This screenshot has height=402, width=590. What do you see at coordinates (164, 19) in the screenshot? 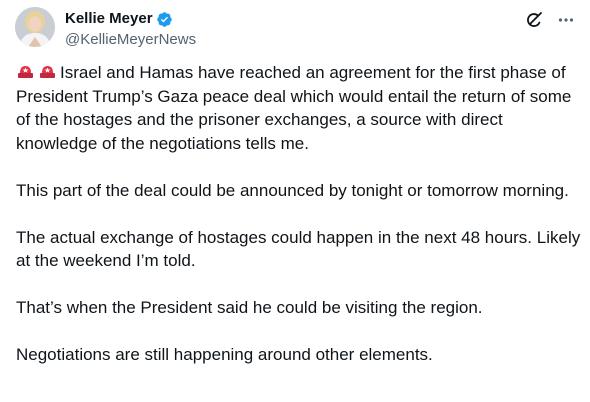
I see `verified-badge-icon` at bounding box center [164, 19].